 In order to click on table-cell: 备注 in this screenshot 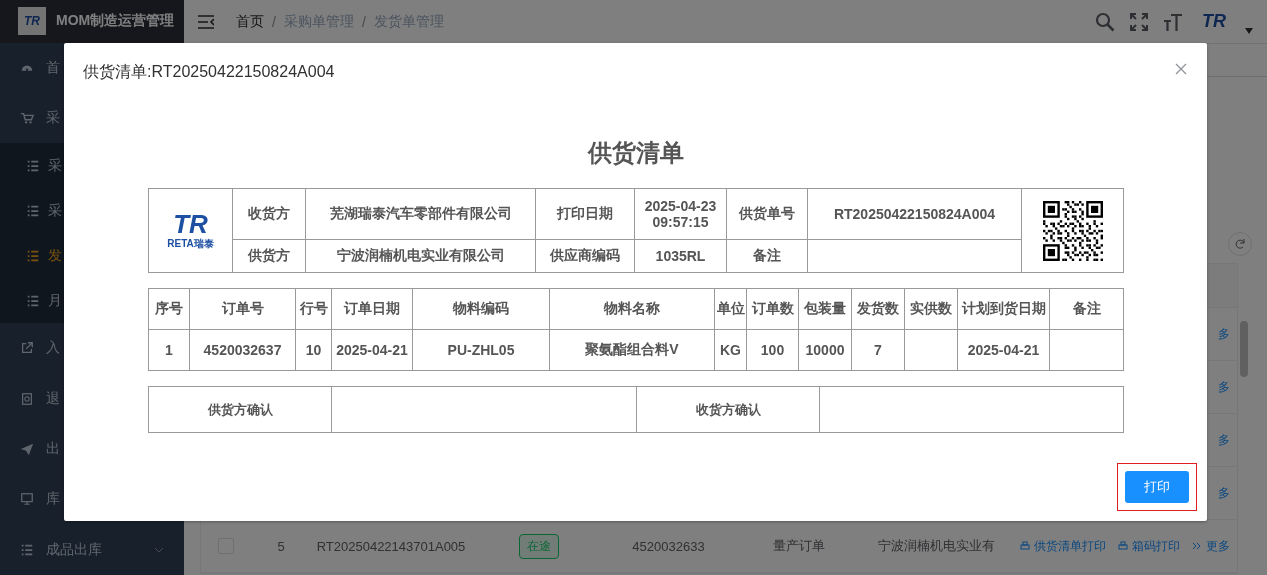, I will do `click(767, 256)`.